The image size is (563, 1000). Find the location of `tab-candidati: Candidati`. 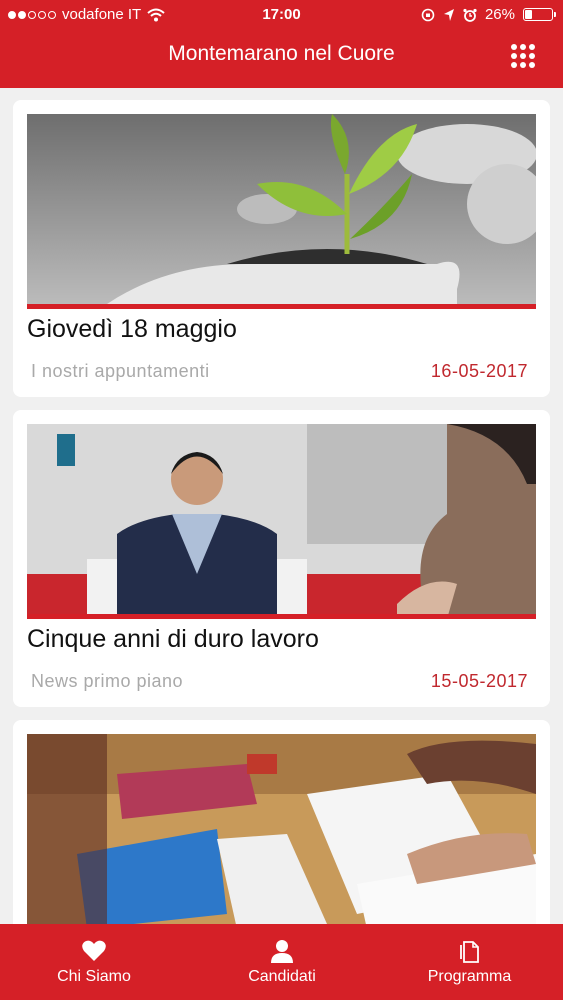

tab-candidati: Candidati is located at coordinates (282, 962).